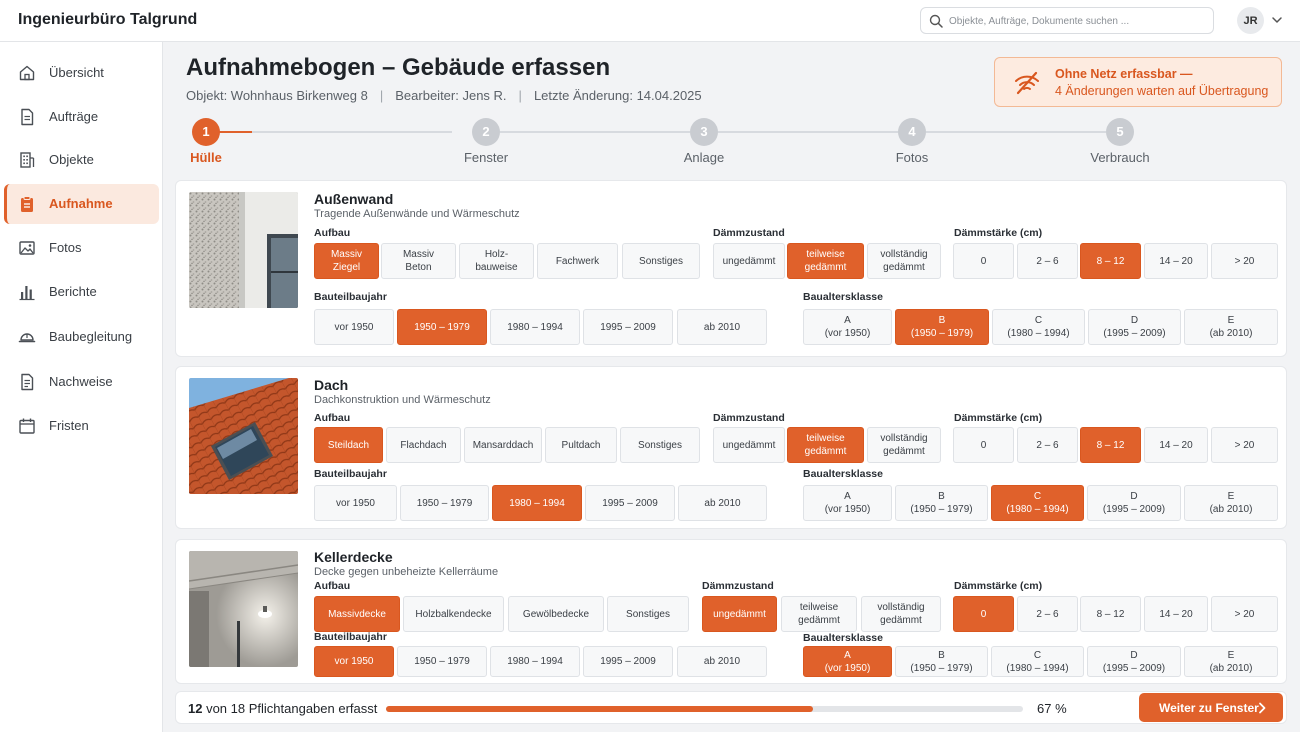 Image resolution: width=1300 pixels, height=732 pixels. I want to click on sidebar-item-auftraege: Aufträge, so click(81, 117).